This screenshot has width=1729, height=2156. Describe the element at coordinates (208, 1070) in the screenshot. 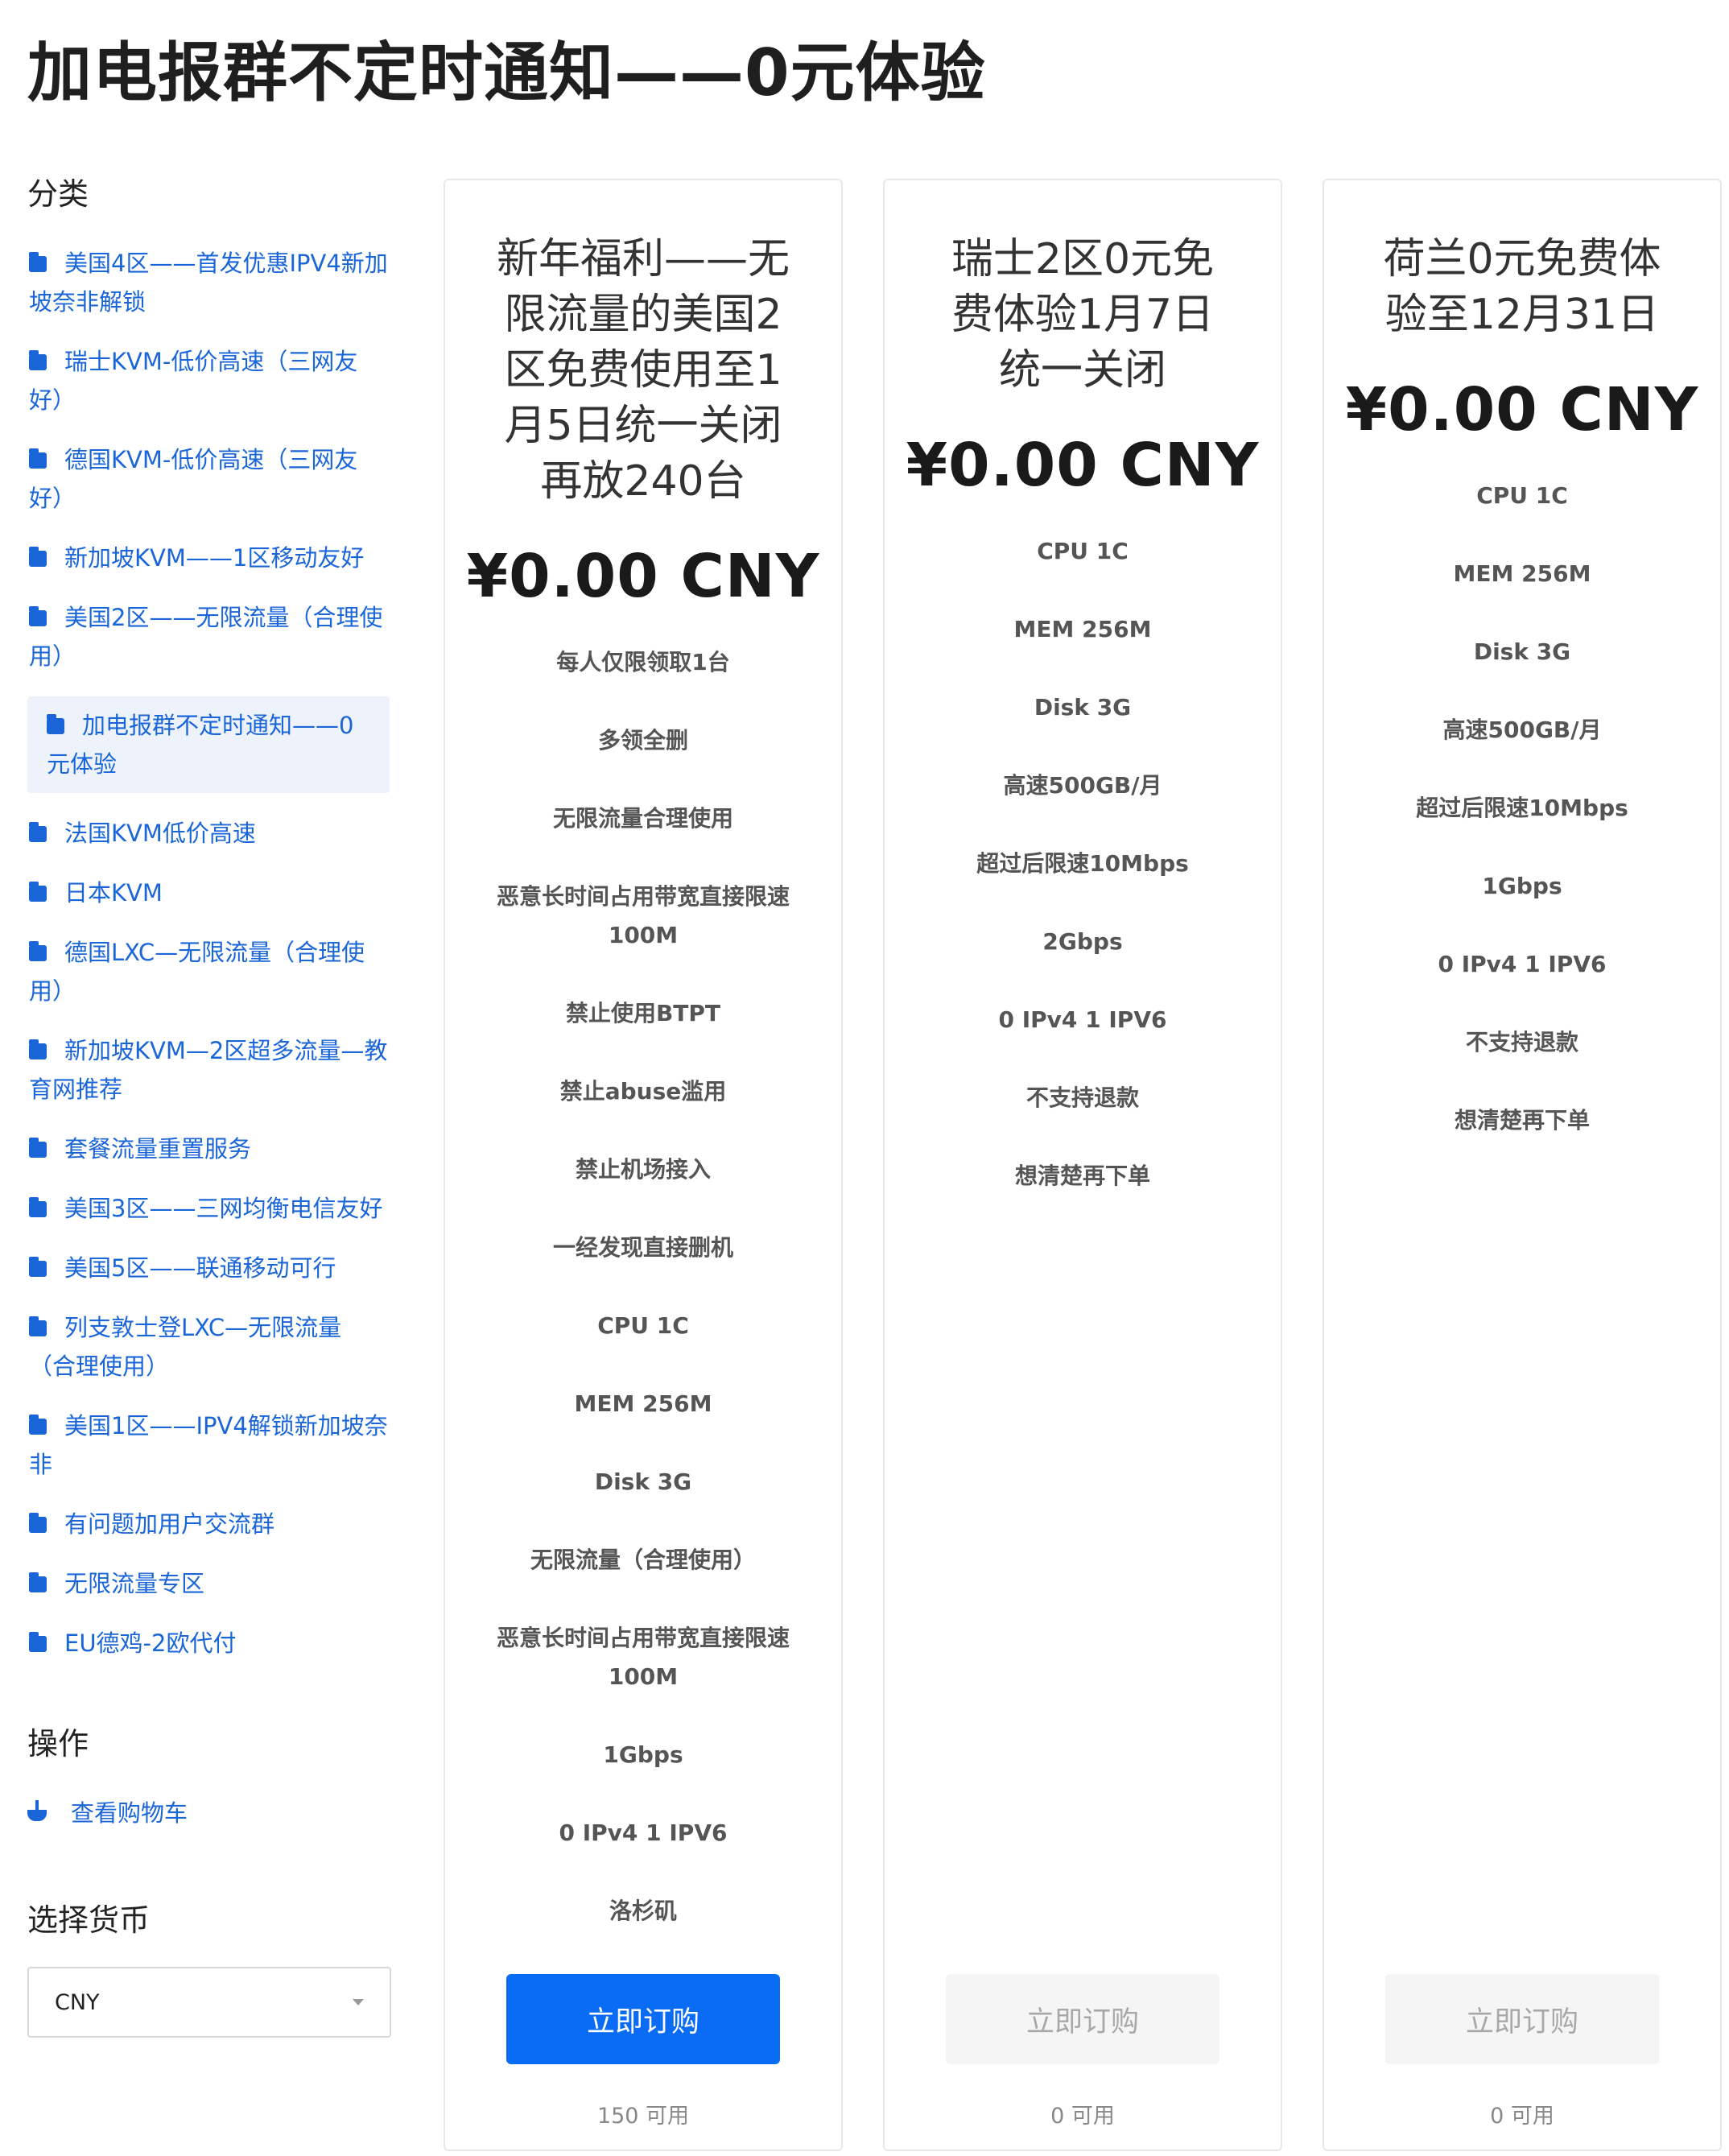

I see `category-item: 新加坡KVM—2区超多流量—教育网推荐` at that location.